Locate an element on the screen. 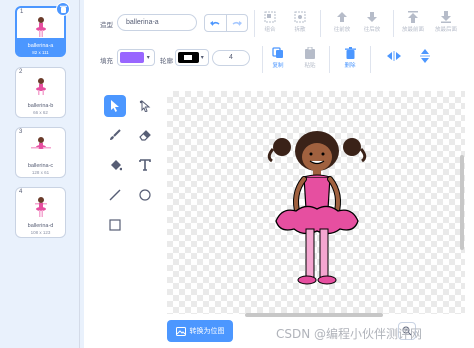 The image size is (474, 348). forward-label: 往前放 is located at coordinates (342, 30).